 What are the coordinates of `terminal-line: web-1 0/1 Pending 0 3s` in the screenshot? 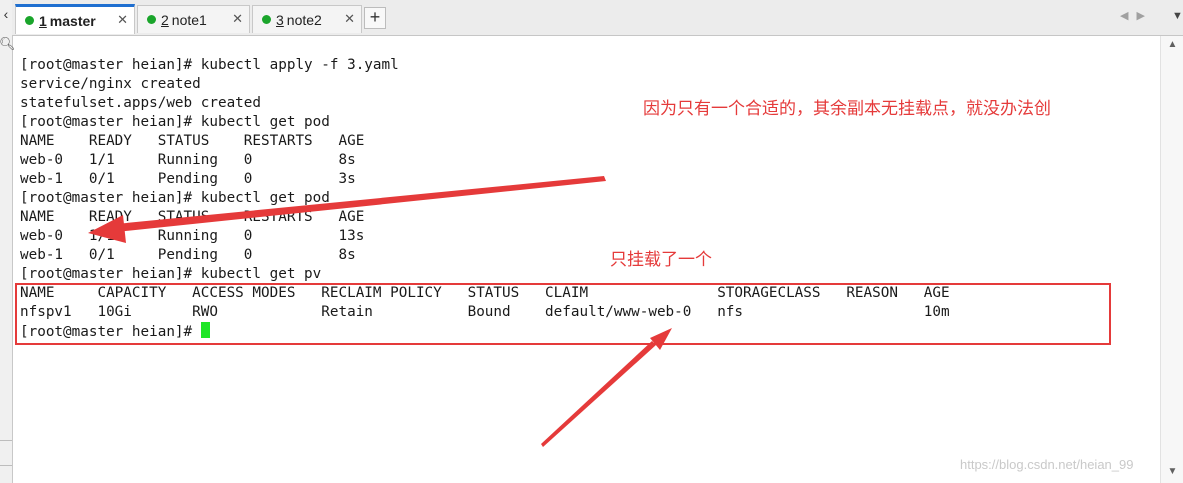 It's located at (188, 179).